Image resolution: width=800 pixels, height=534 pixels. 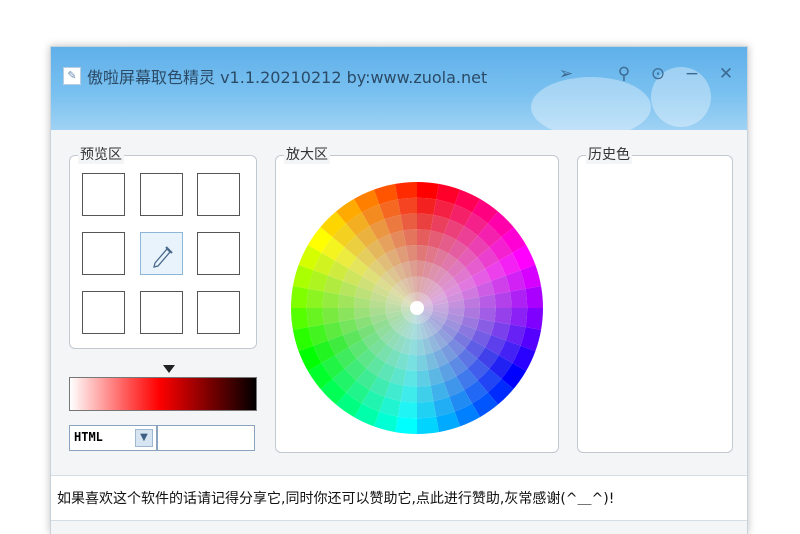 I want to click on history-label: 历史色, so click(x=609, y=155).